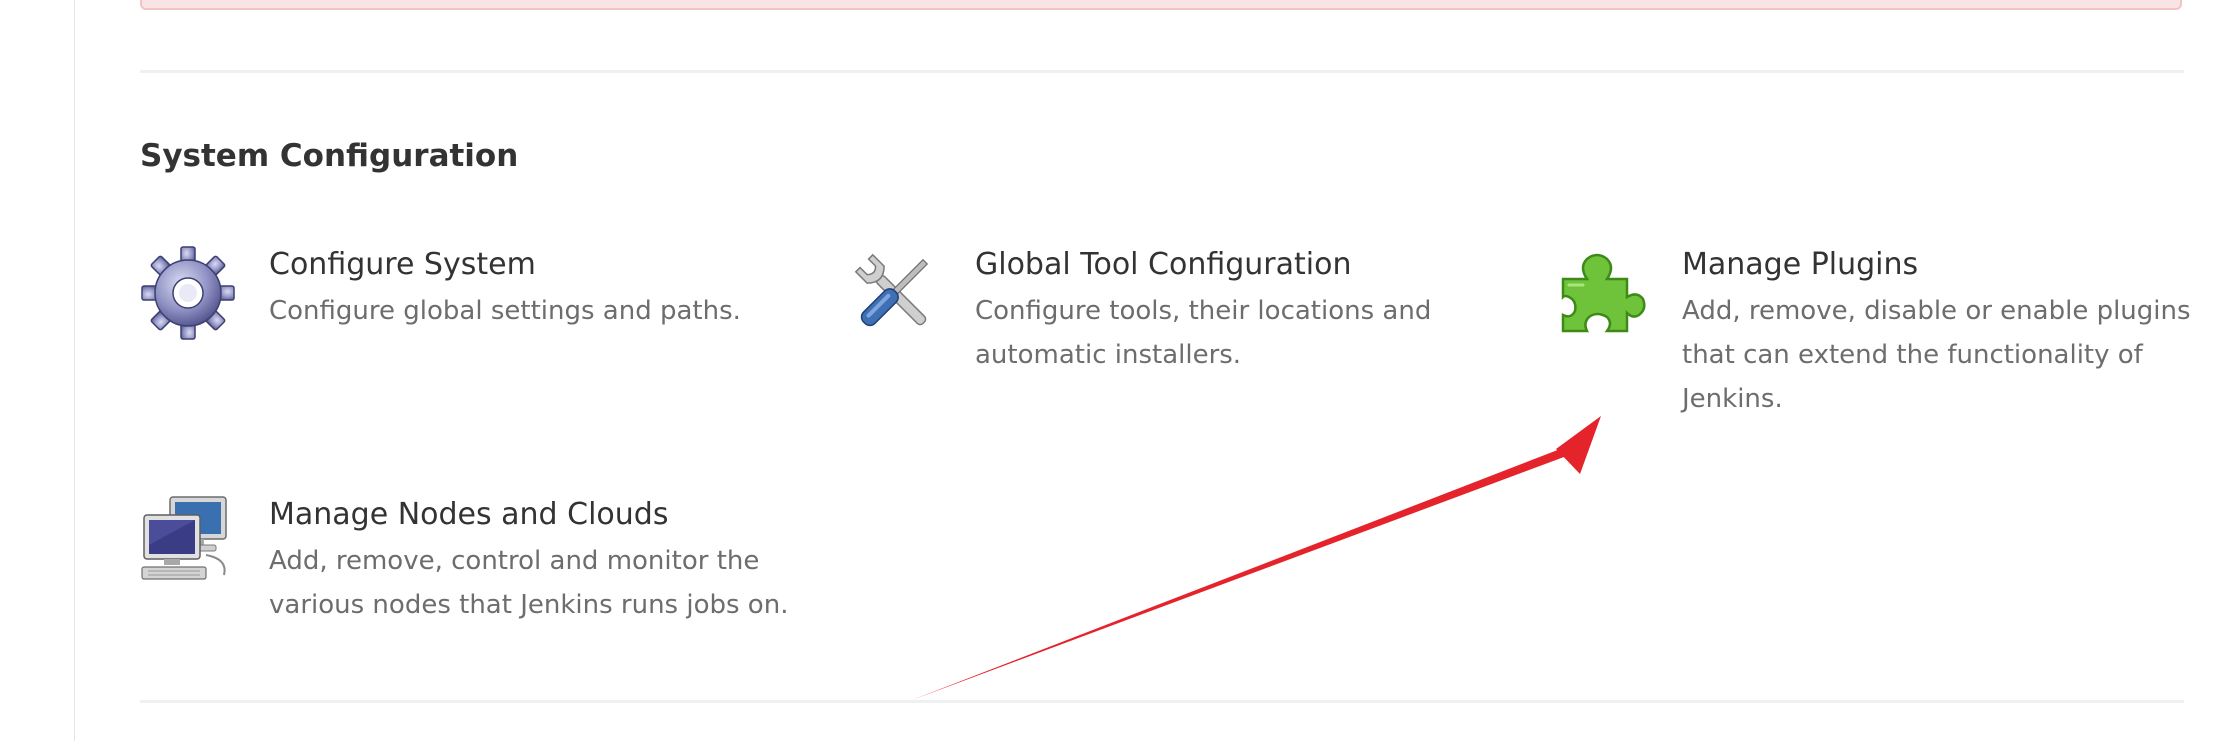 Image resolution: width=2232 pixels, height=741 pixels. Describe the element at coordinates (188, 293) in the screenshot. I see `gear-icon` at that location.